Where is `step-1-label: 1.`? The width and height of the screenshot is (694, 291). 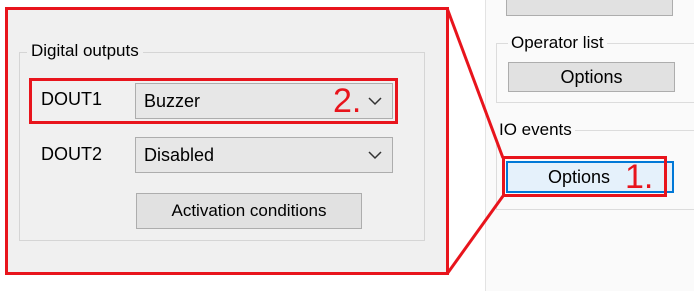
step-1-label: 1. is located at coordinates (639, 177).